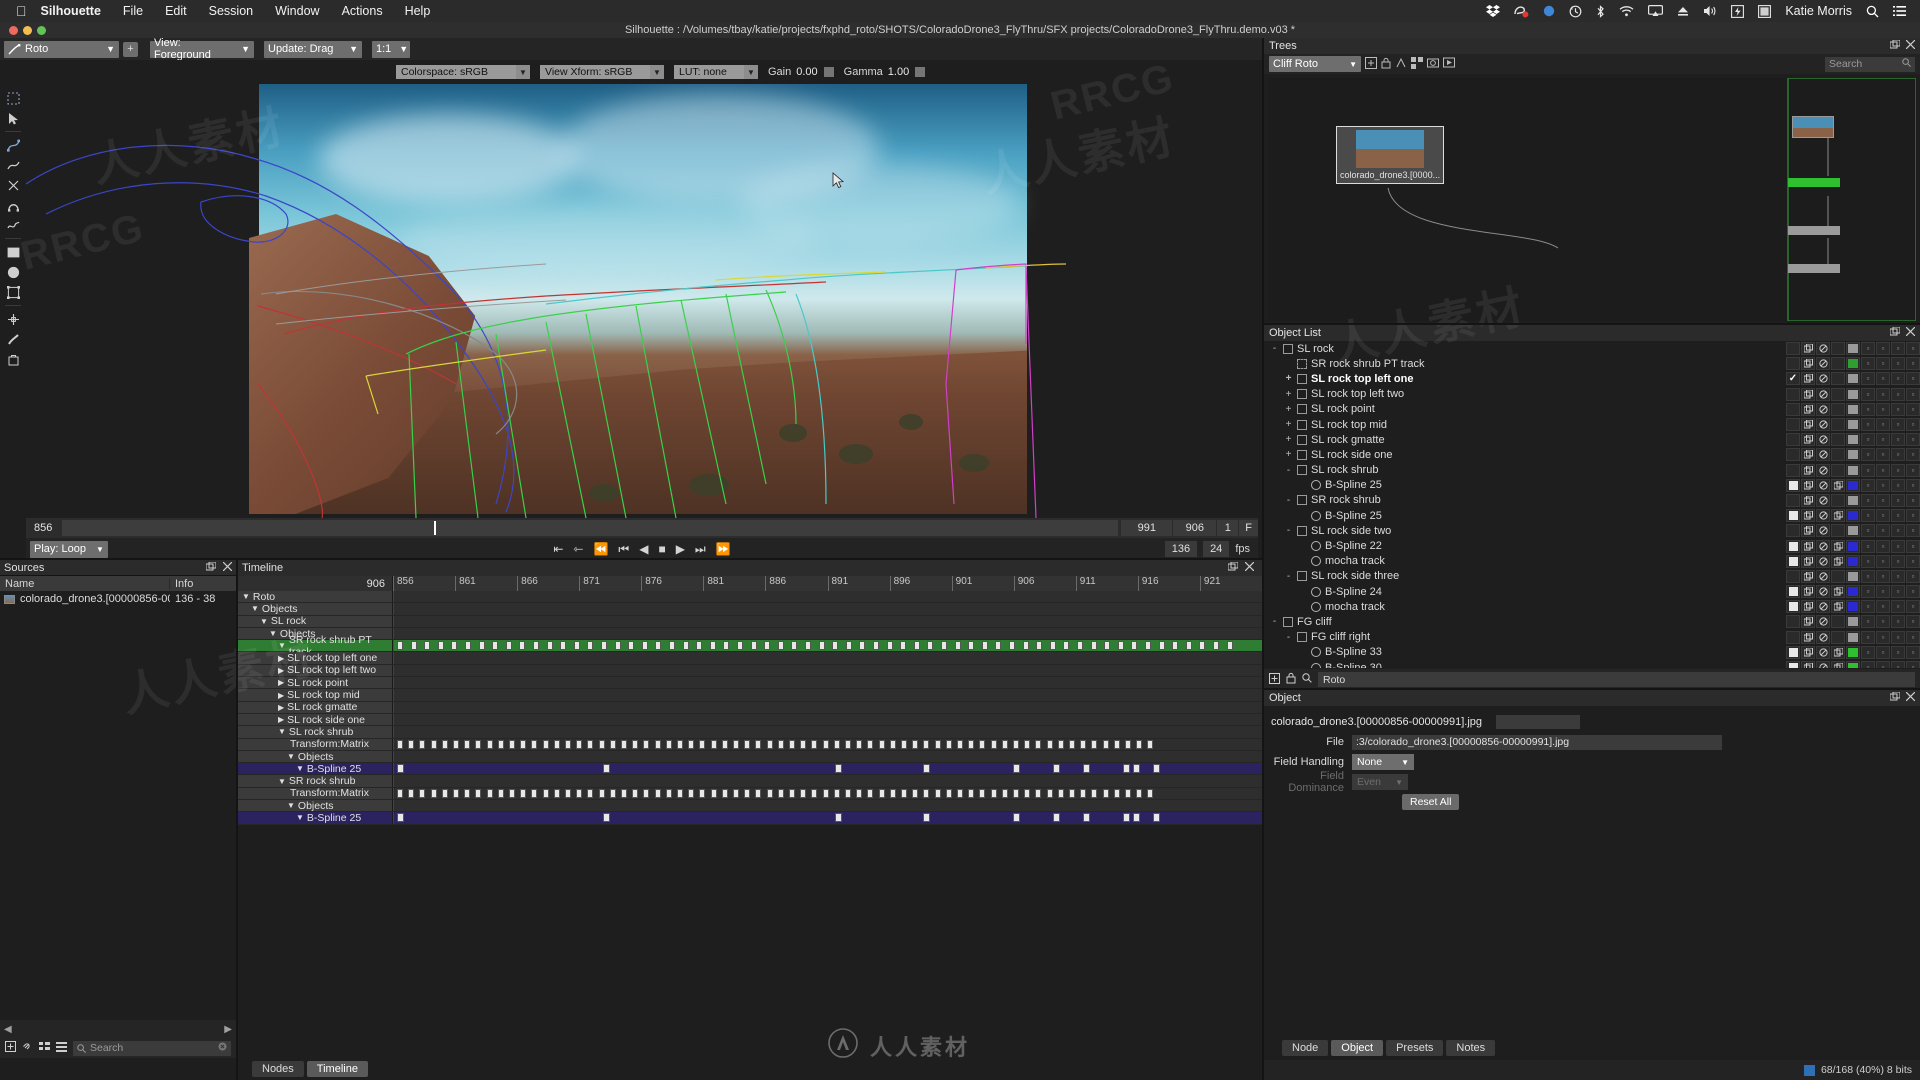 The width and height of the screenshot is (1920, 1080). What do you see at coordinates (1592, 591) in the screenshot?
I see `object-list-row: B-Spline 24 ▫ ▫ ▫ ▫` at bounding box center [1592, 591].